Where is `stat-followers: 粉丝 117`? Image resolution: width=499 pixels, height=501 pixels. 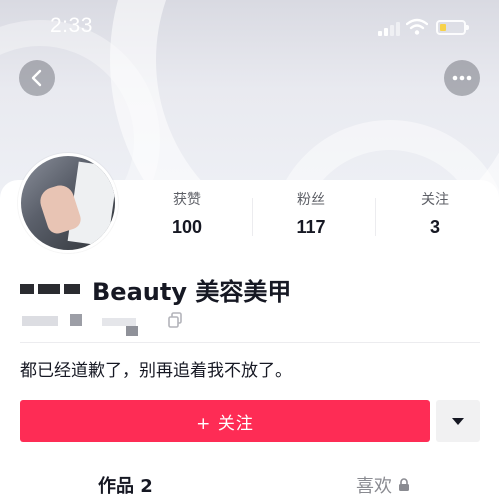
stat-followers: 粉丝 117 is located at coordinates (311, 215).